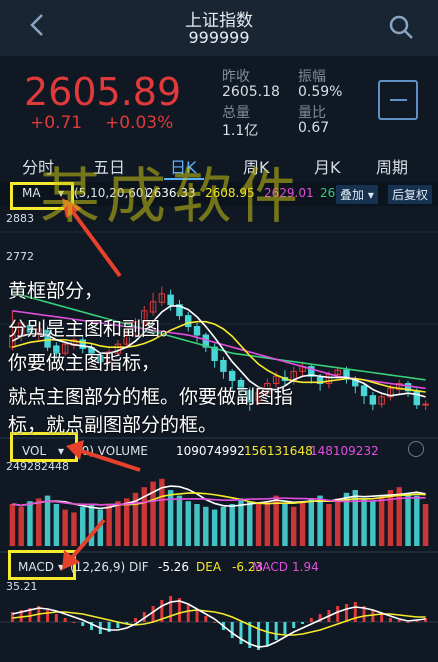 Image resolution: width=438 pixels, height=662 pixels. Describe the element at coordinates (172, 197) in the screenshot. I see `watermark-text: 某成软件` at that location.